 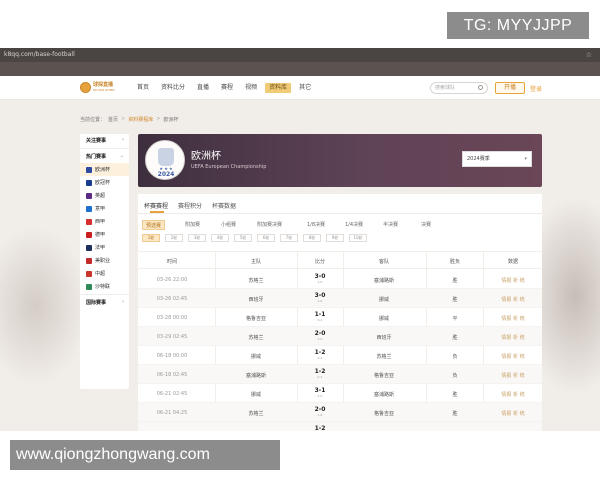 I want to click on sidebar-item-league: 美职业, so click(x=104, y=260).